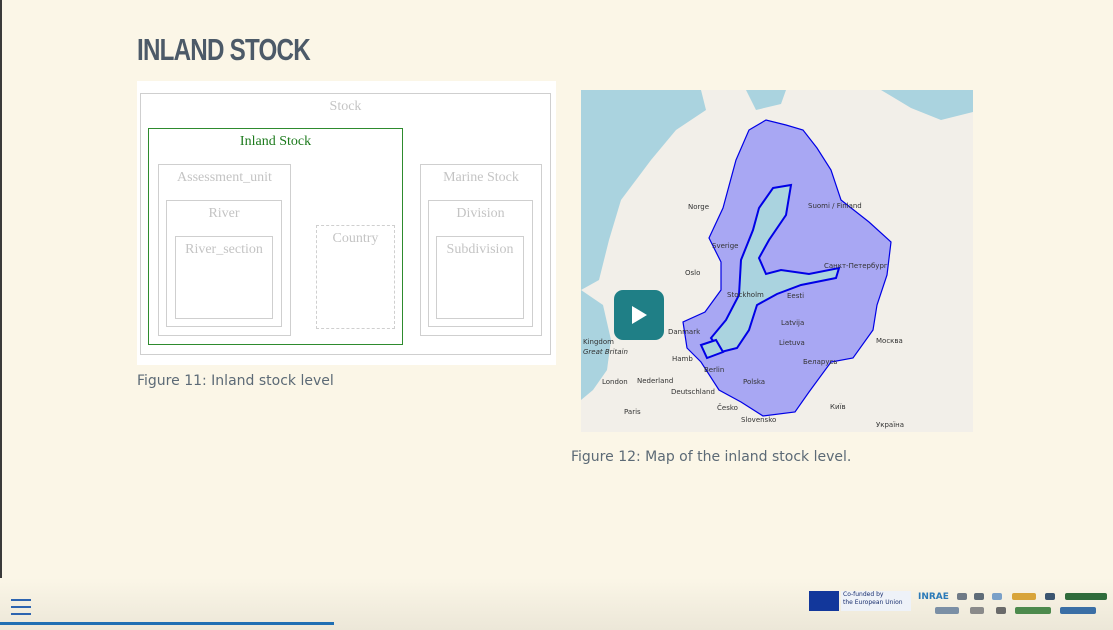 Image resolution: width=1113 pixels, height=630 pixels. What do you see at coordinates (693, 273) in the screenshot?
I see `label-oslo: Oslo` at bounding box center [693, 273].